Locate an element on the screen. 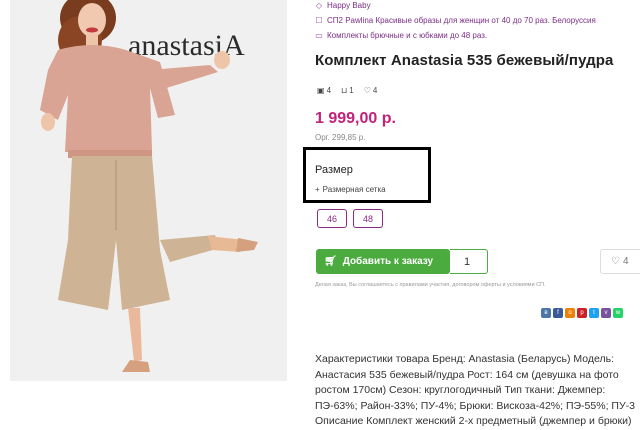 This screenshot has width=640, height=430. favorite-button: ♡ 4 is located at coordinates (620, 261).